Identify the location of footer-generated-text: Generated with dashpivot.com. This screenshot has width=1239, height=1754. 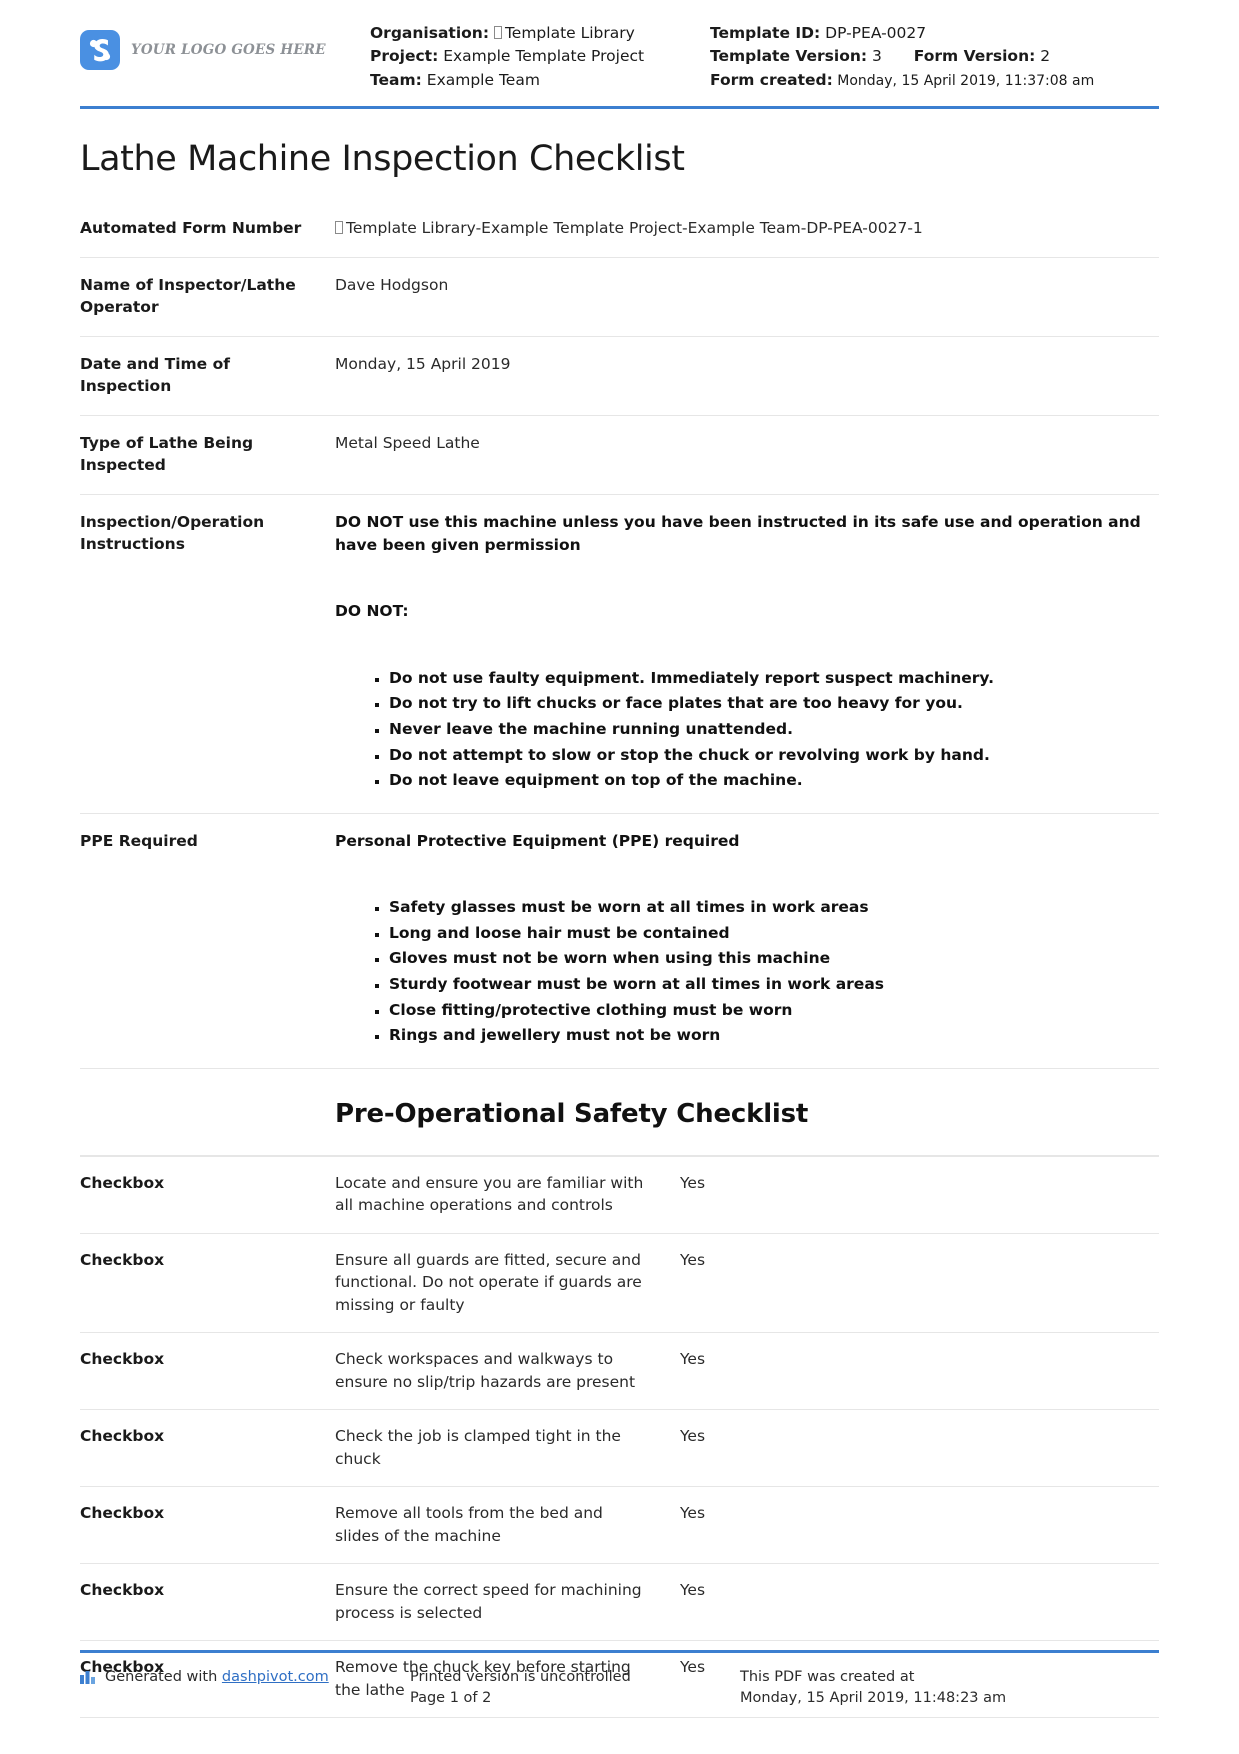
(217, 1678).